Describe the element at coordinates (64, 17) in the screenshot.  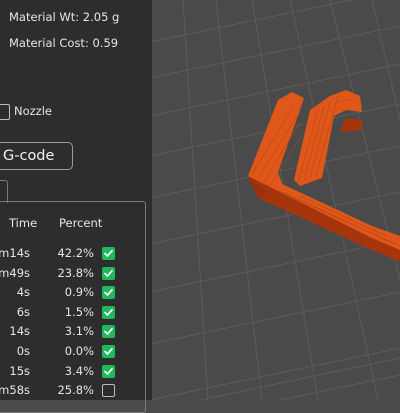
I see `material-weight: Material Wt: 2.05 g` at that location.